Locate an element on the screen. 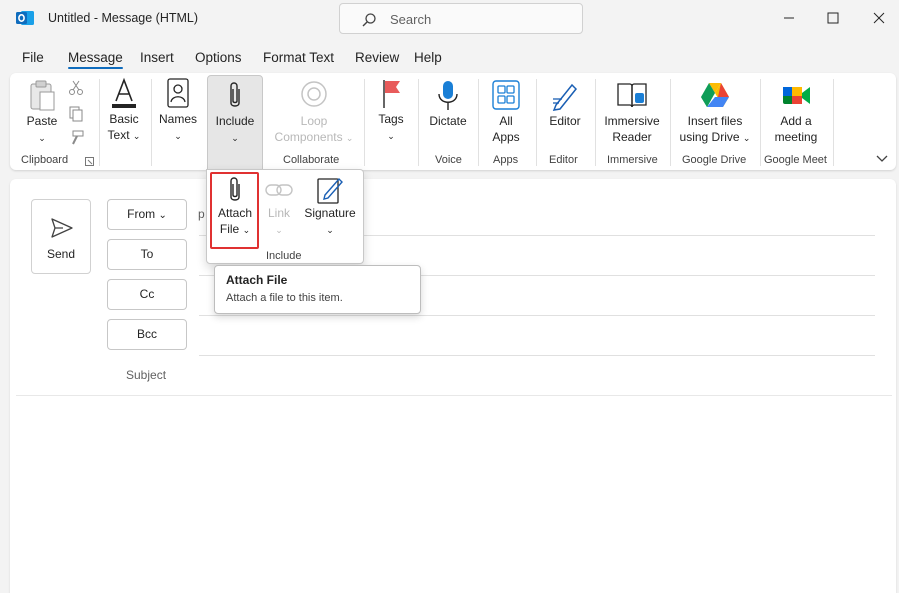  dictate-button: Dictate is located at coordinates (448, 104).